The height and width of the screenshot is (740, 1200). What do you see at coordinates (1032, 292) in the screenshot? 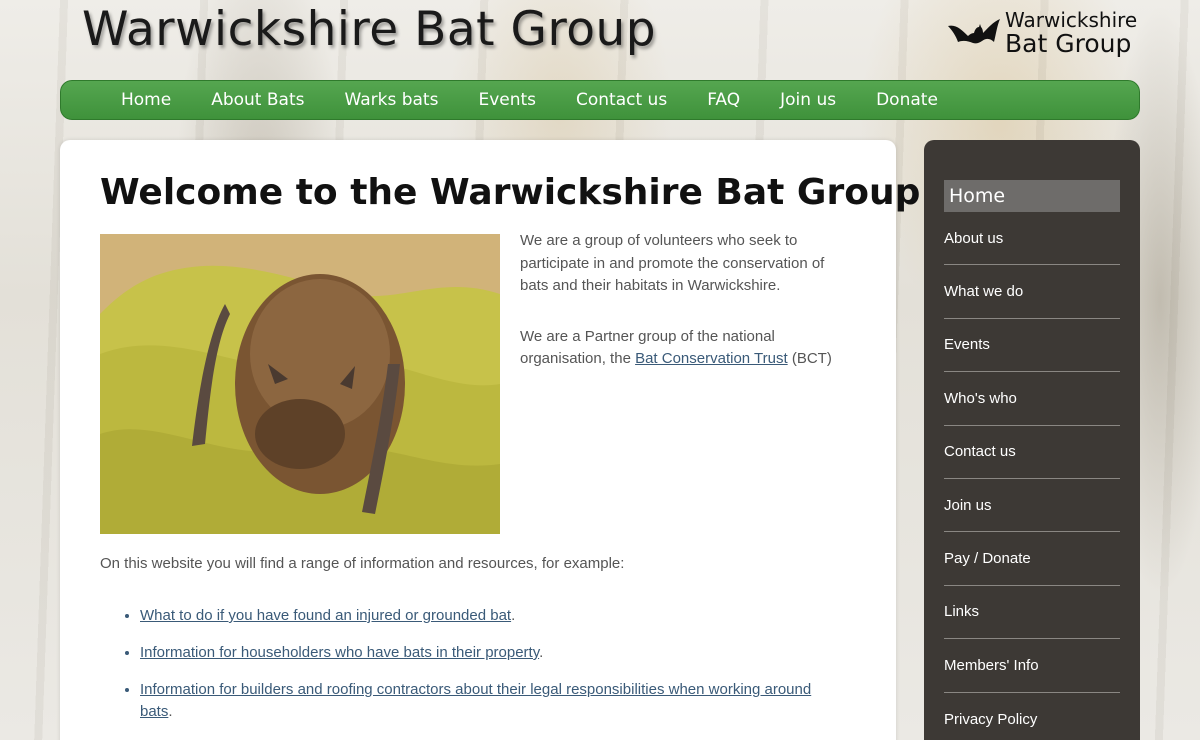
I see `sidebar-item-what-we-do: What we do` at bounding box center [1032, 292].